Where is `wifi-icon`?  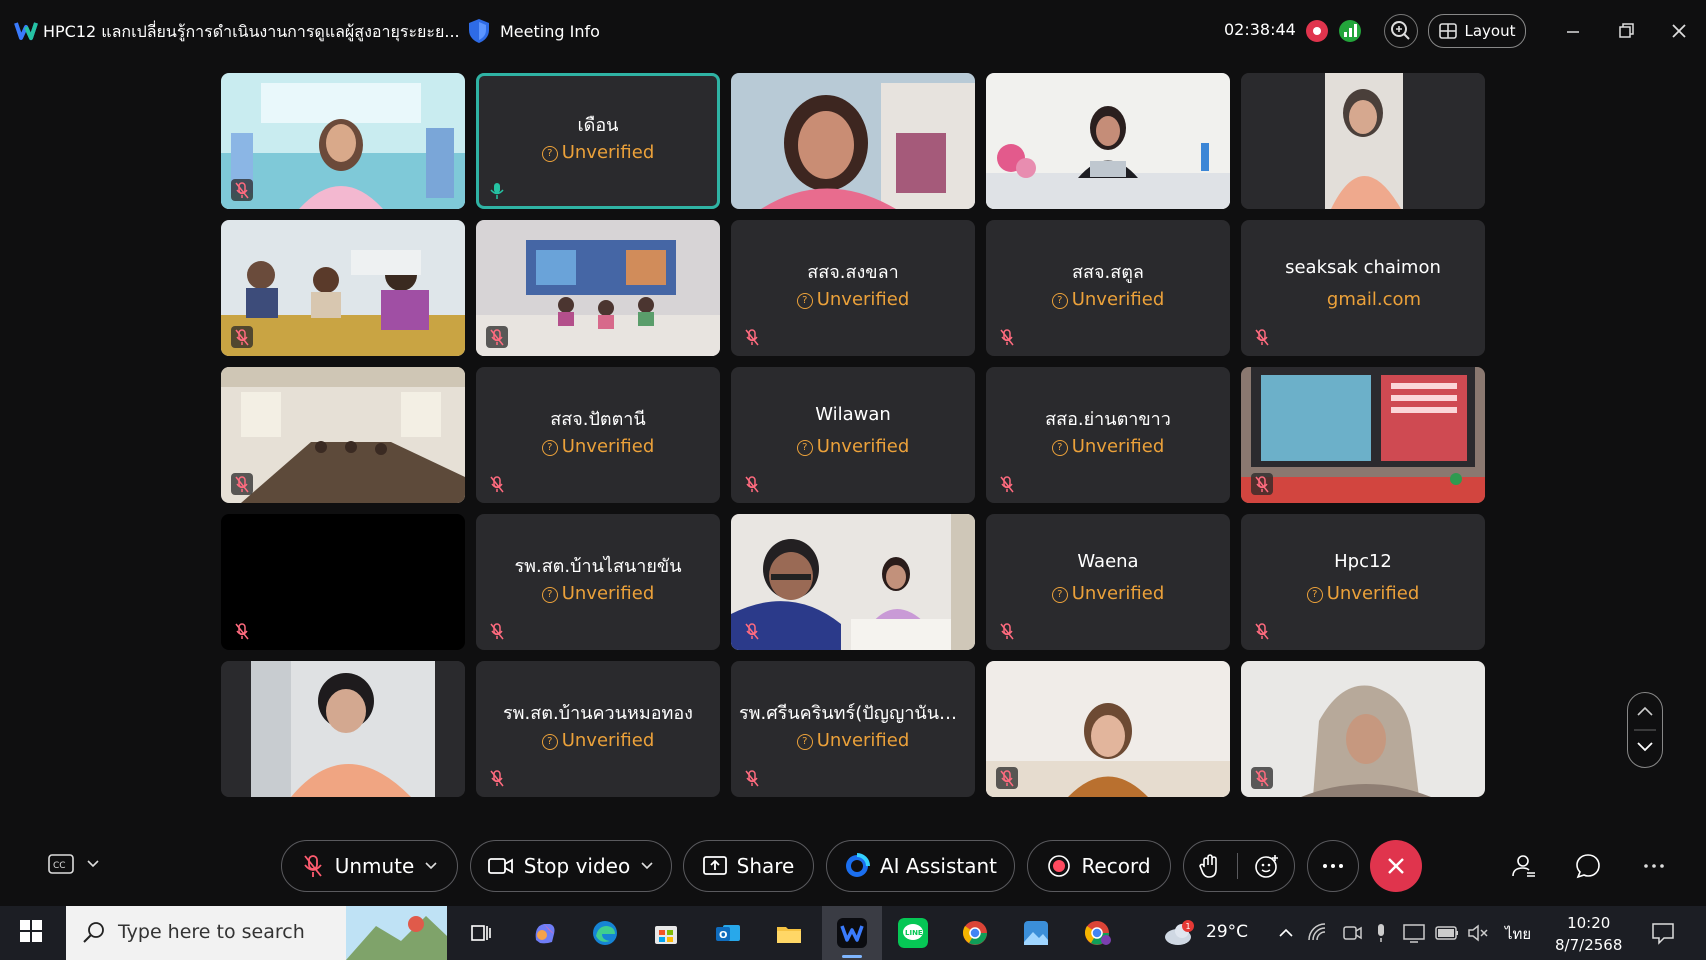
wifi-icon is located at coordinates (1318, 933).